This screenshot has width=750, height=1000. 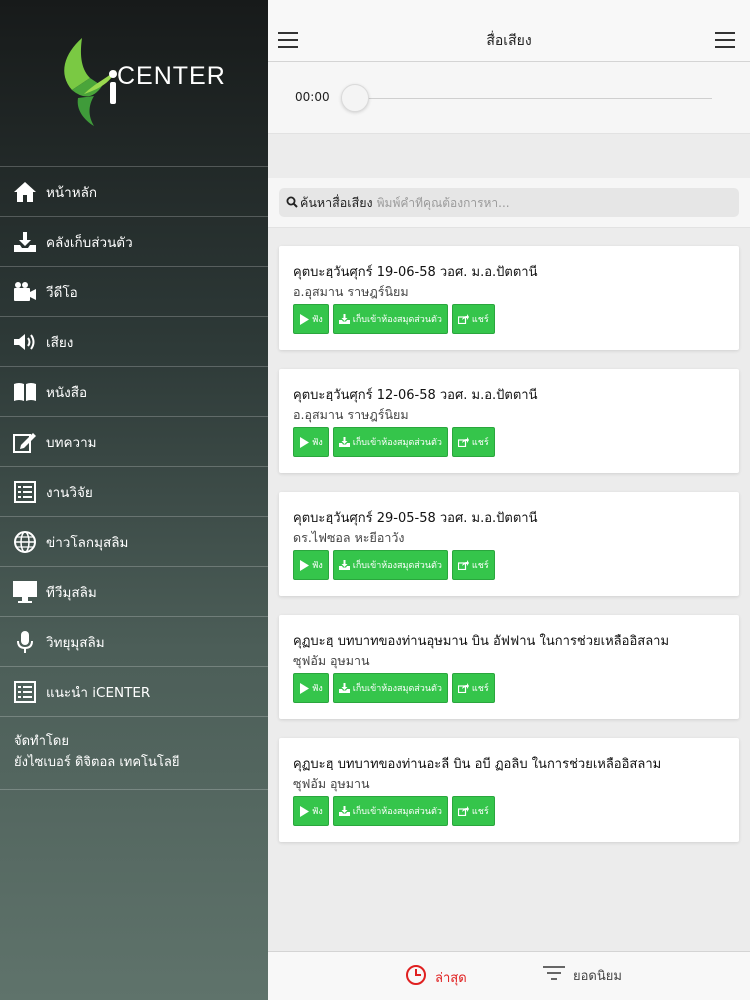 What do you see at coordinates (25, 392) in the screenshot?
I see `book-icon` at bounding box center [25, 392].